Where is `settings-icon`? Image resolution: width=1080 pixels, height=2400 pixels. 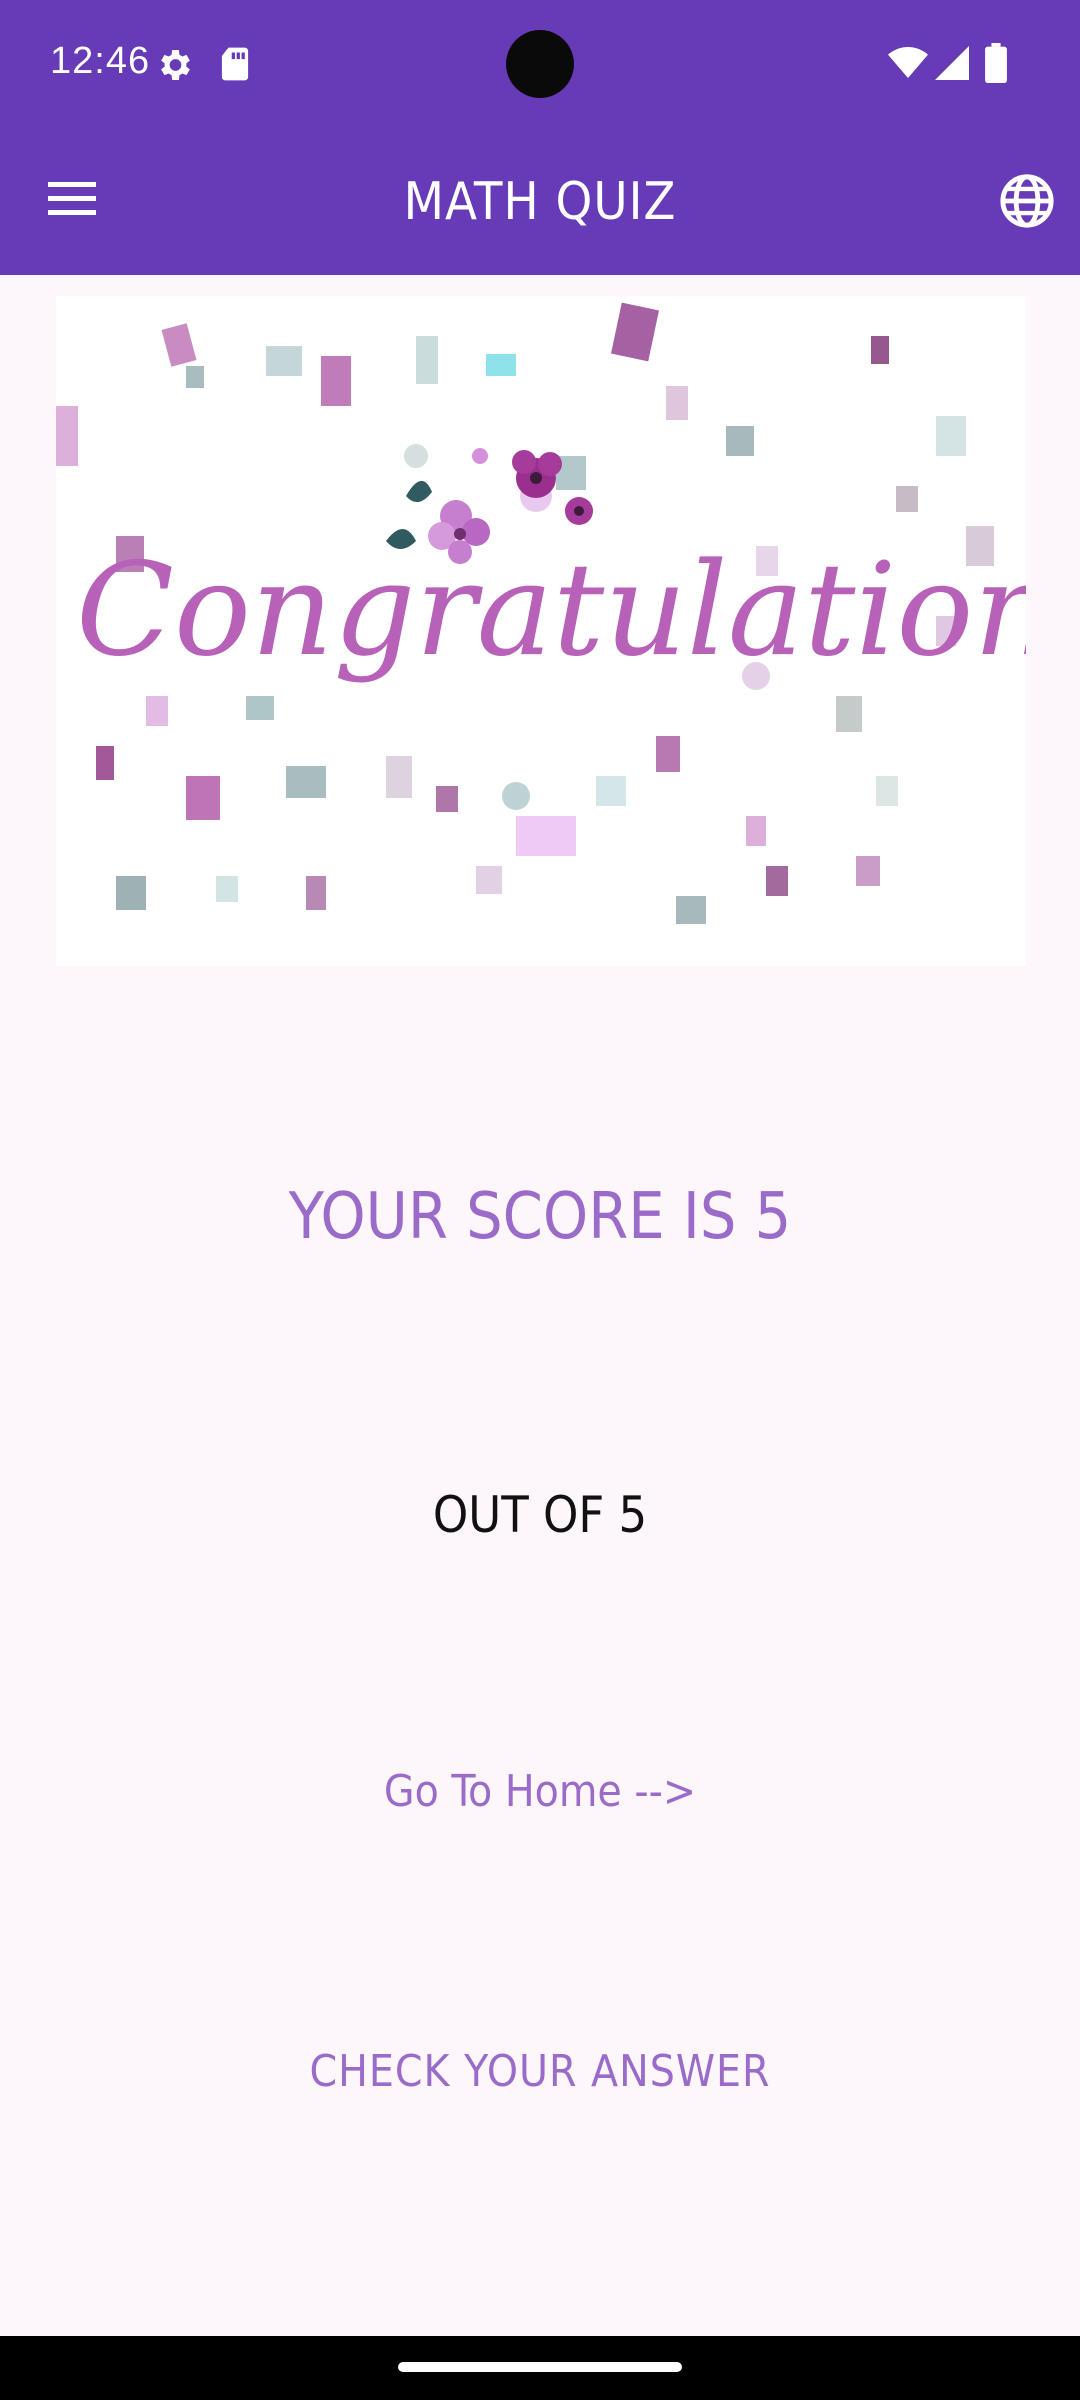
settings-icon is located at coordinates (175, 65).